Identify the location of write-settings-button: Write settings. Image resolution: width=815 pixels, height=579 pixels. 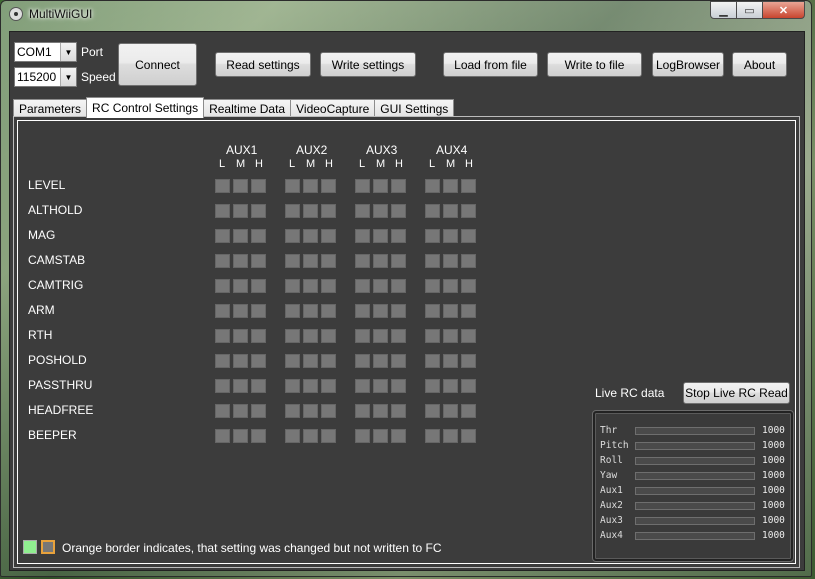
(368, 64).